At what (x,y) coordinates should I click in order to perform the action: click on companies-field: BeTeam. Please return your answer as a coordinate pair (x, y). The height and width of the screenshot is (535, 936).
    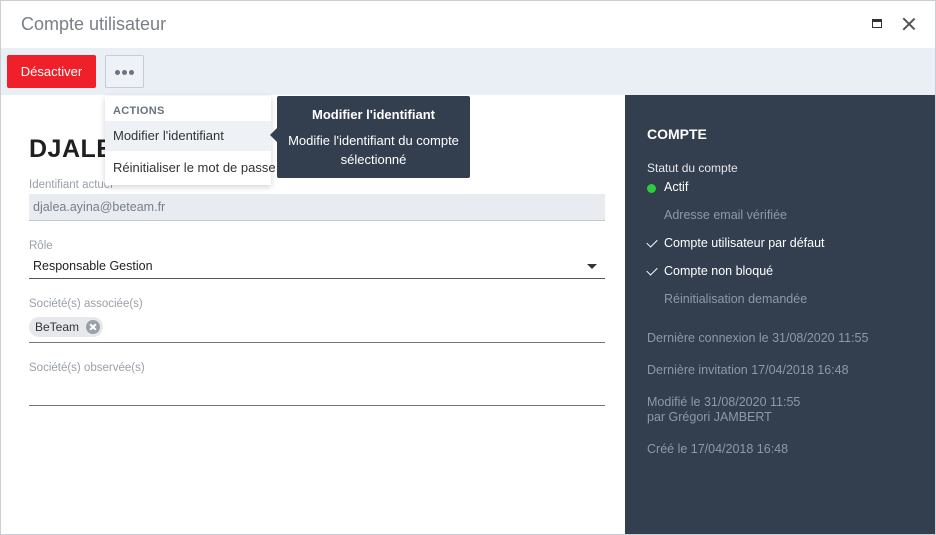
    Looking at the image, I should click on (317, 330).